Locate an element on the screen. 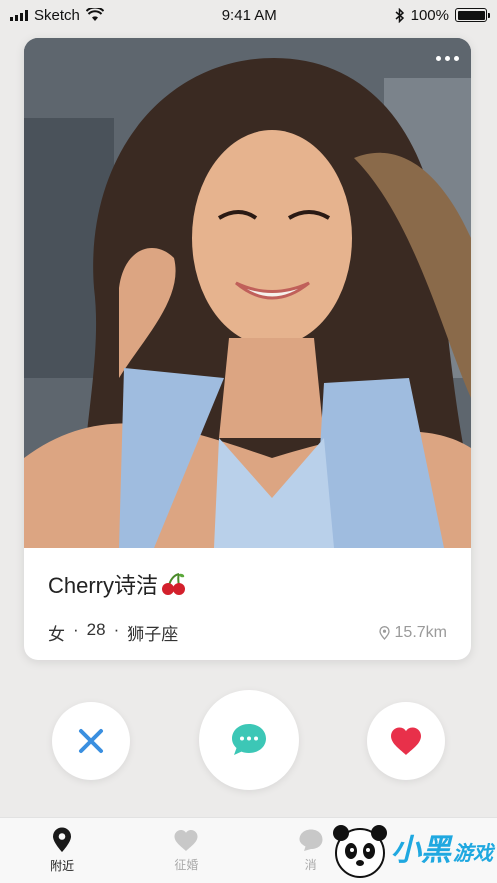 The image size is (497, 883). status-bar: Sketch 9:41 AM 100% is located at coordinates (248, 15).